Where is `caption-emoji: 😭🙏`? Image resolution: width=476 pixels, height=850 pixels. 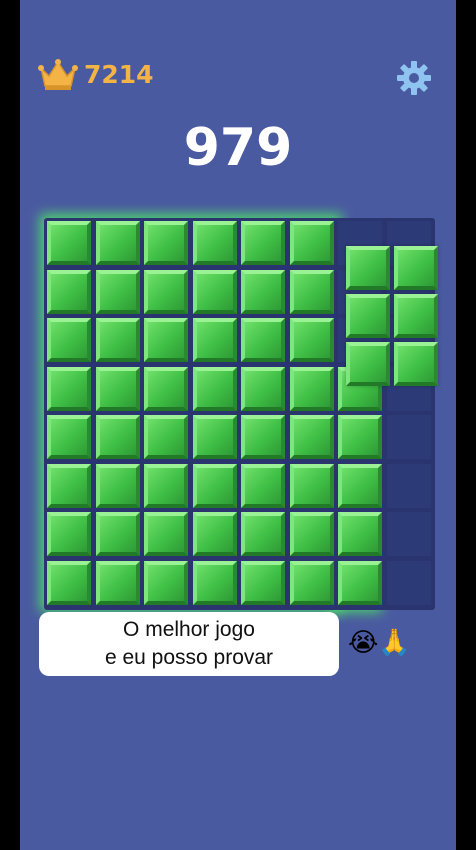
caption-emoji: 😭🙏 is located at coordinates (379, 643).